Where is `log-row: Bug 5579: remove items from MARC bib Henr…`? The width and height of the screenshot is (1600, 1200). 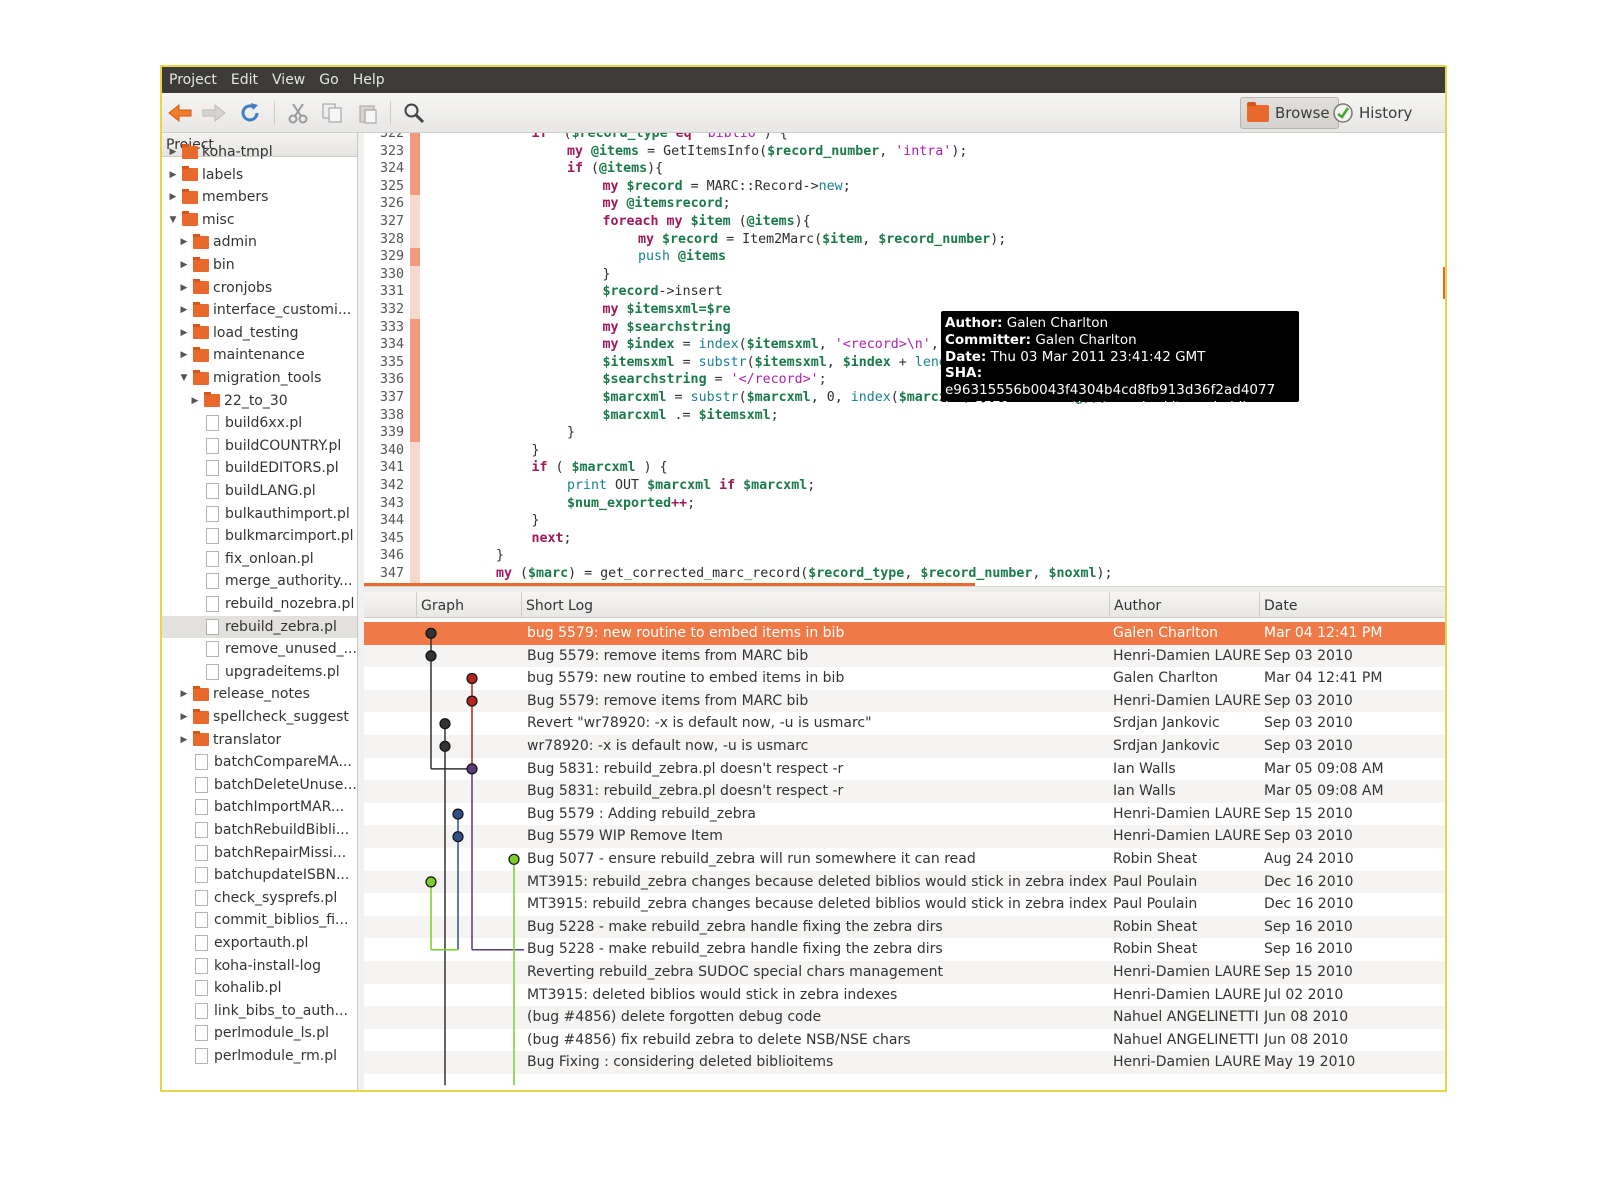 log-row: Bug 5579: remove items from MARC bib Henr… is located at coordinates (904, 701).